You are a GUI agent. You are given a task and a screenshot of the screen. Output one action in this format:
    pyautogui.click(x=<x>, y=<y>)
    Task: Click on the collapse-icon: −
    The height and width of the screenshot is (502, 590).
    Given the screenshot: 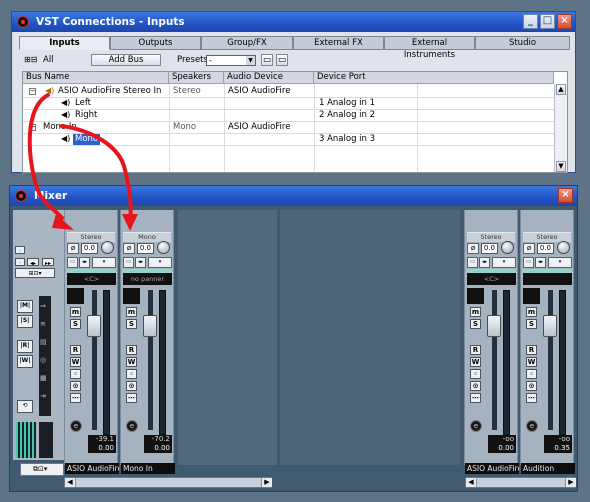 What is the action you would take?
    pyautogui.click(x=32, y=91)
    